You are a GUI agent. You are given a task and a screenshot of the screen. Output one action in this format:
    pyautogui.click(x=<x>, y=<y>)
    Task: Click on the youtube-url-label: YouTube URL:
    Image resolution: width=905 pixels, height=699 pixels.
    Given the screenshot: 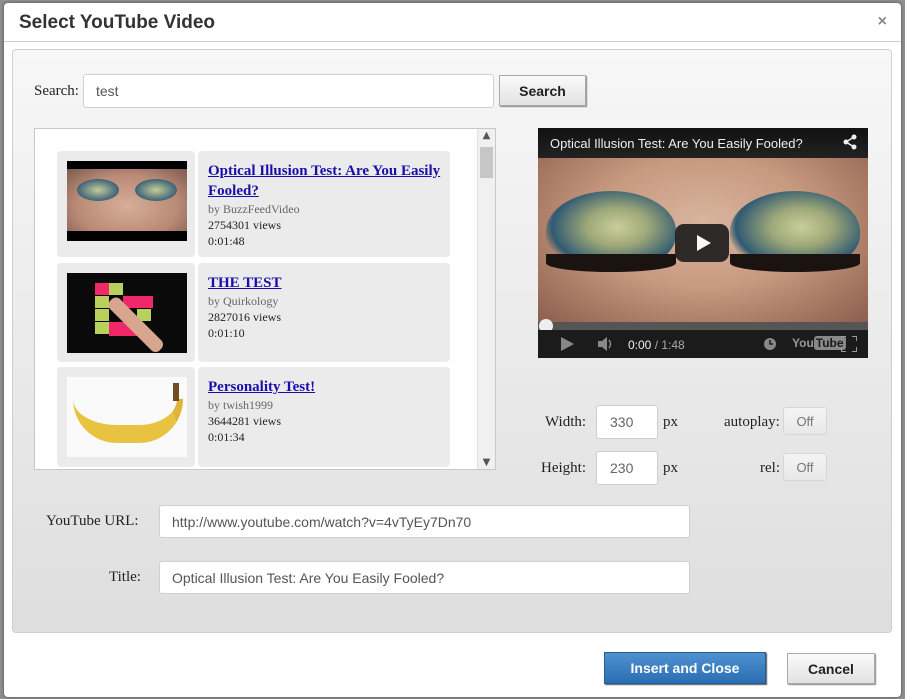 What is the action you would take?
    pyautogui.click(x=92, y=521)
    